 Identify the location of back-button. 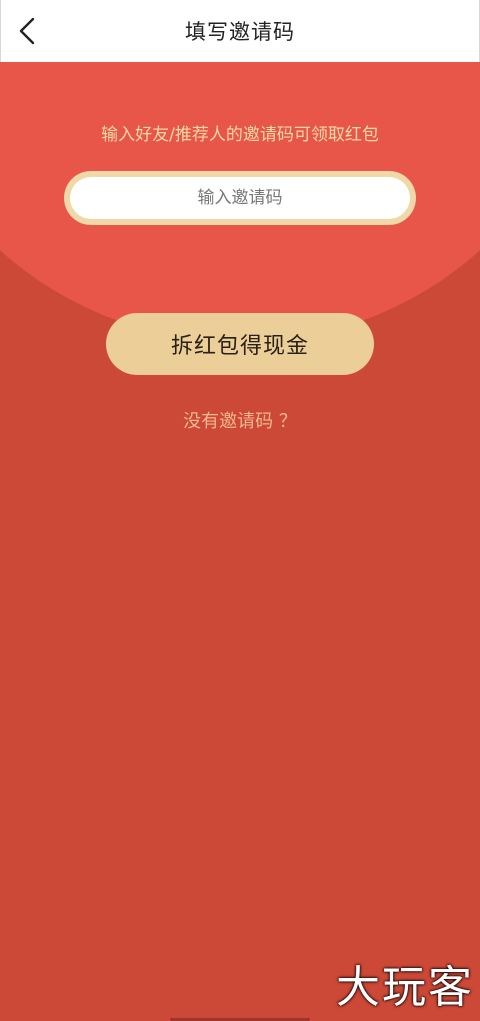
(29, 31).